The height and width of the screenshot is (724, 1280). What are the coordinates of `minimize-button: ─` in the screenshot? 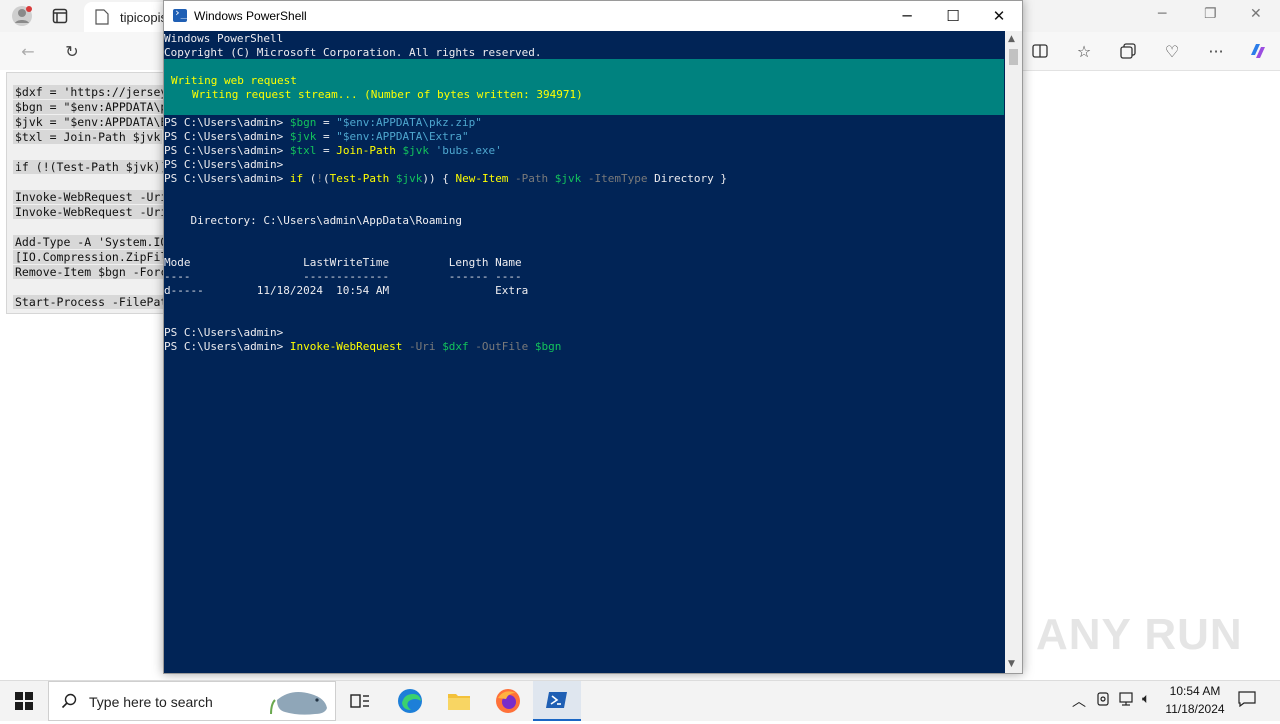 It's located at (907, 16).